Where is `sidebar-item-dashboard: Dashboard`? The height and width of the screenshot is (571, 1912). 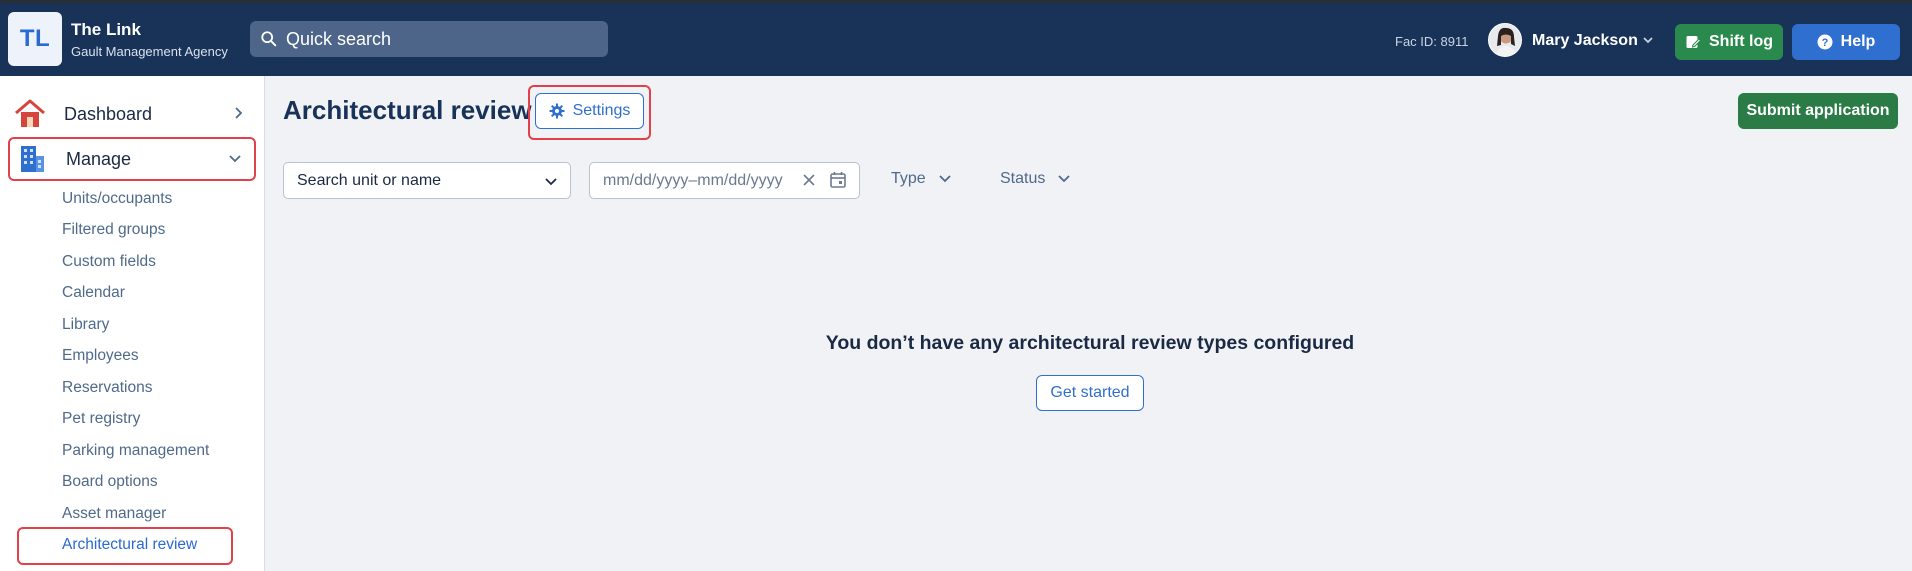 sidebar-item-dashboard: Dashboard is located at coordinates (132, 114).